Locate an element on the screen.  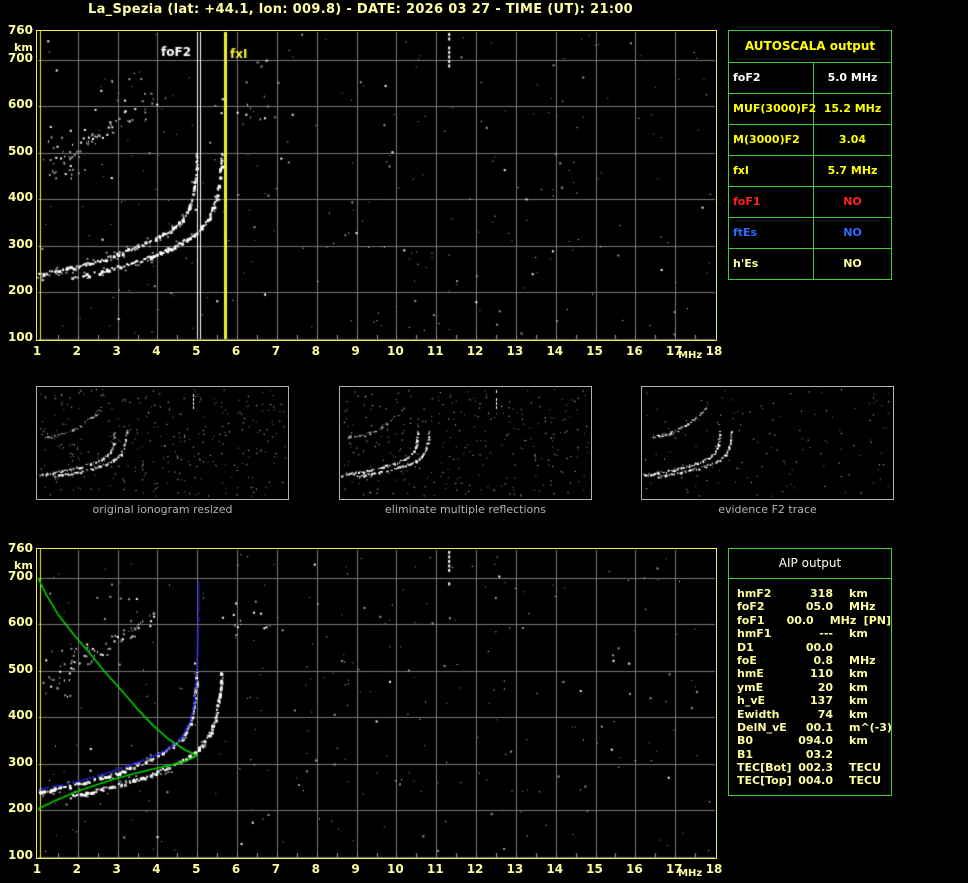
x-tick-label: 11 is located at coordinates (435, 869).